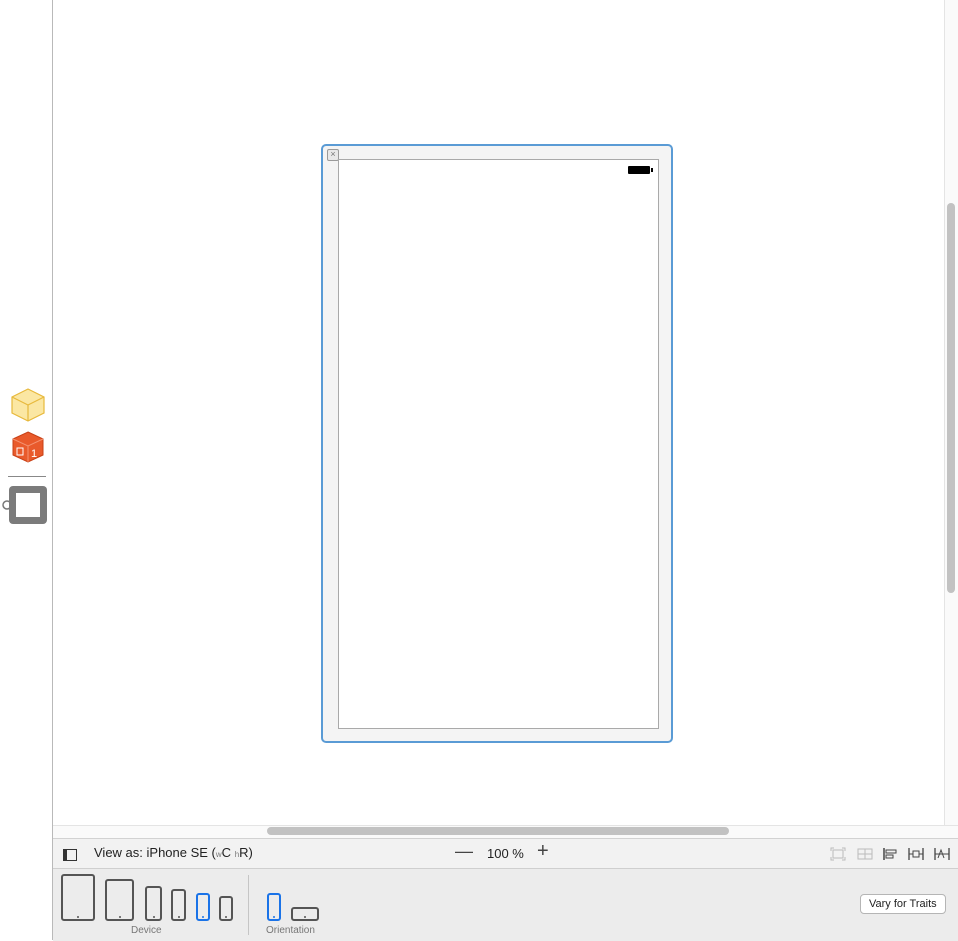 This screenshot has height=941, width=958. Describe the element at coordinates (290, 930) in the screenshot. I see `orientation-group-label: Orientation` at that location.